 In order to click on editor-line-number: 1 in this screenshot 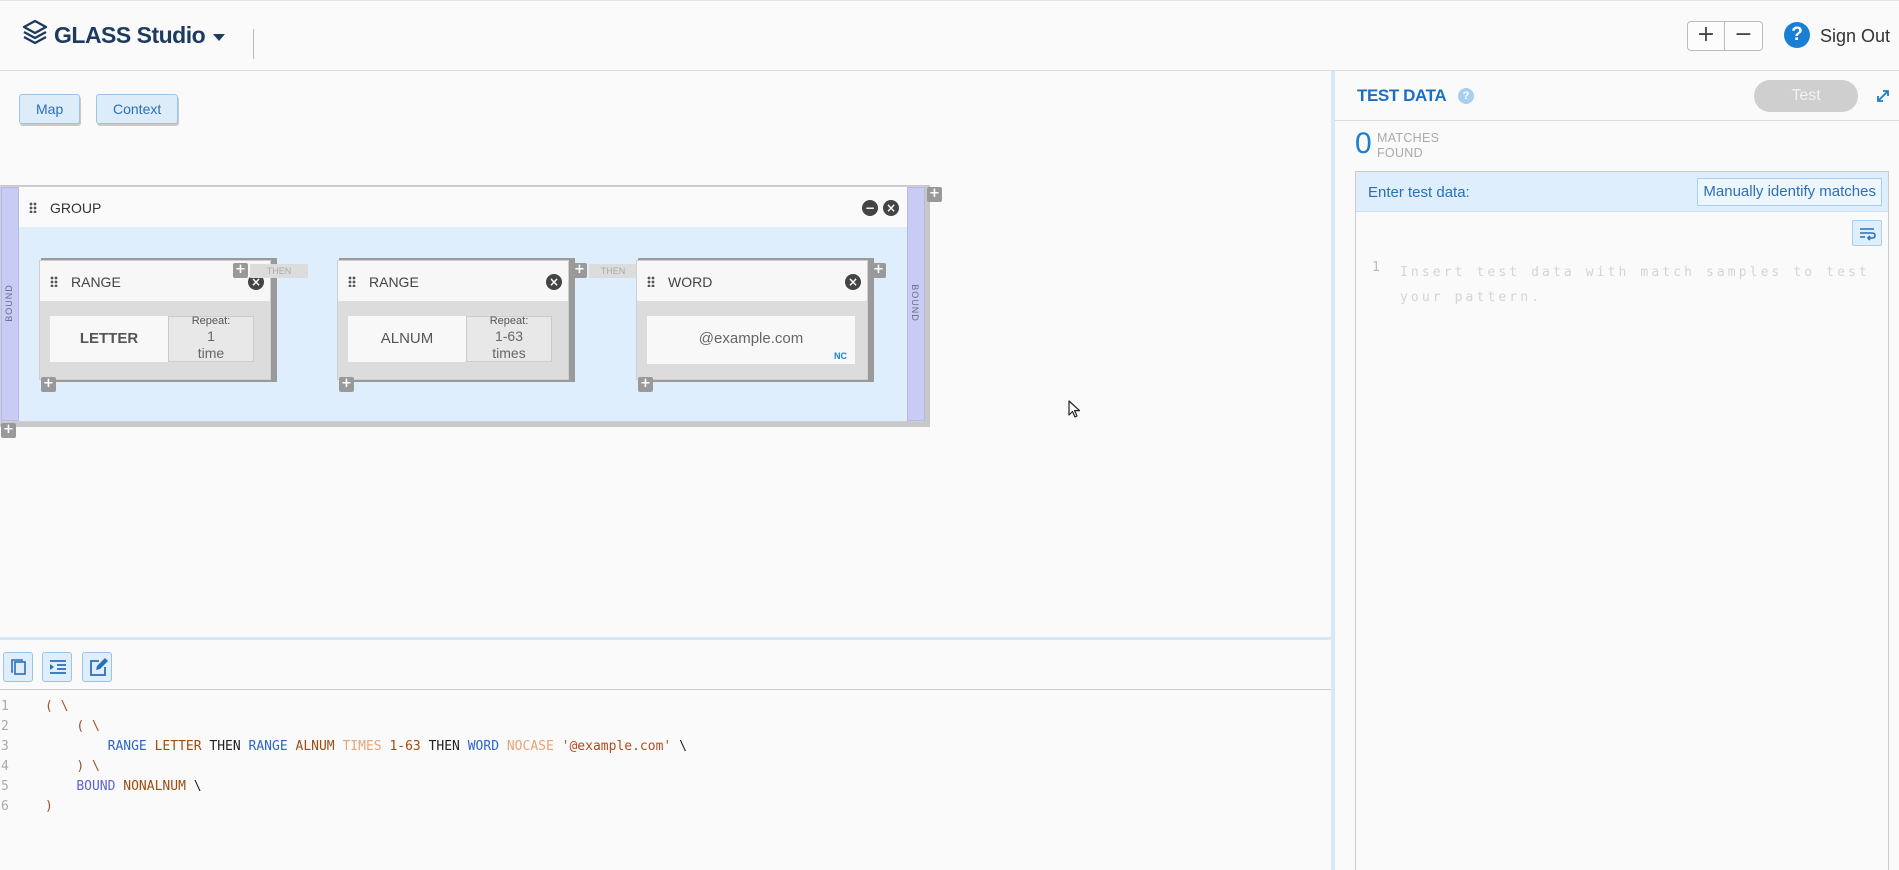, I will do `click(1376, 267)`.